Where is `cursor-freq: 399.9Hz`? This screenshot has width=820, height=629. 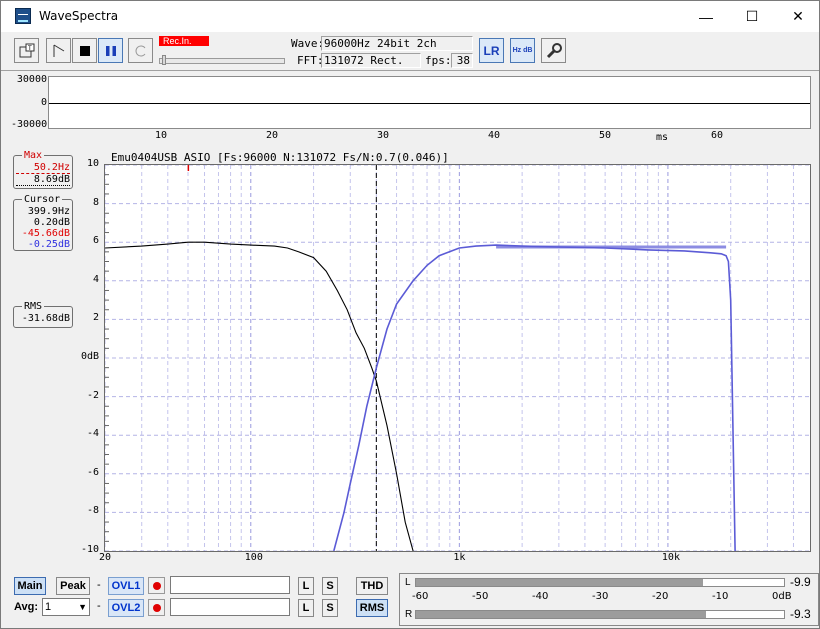 cursor-freq: 399.9Hz is located at coordinates (48, 211).